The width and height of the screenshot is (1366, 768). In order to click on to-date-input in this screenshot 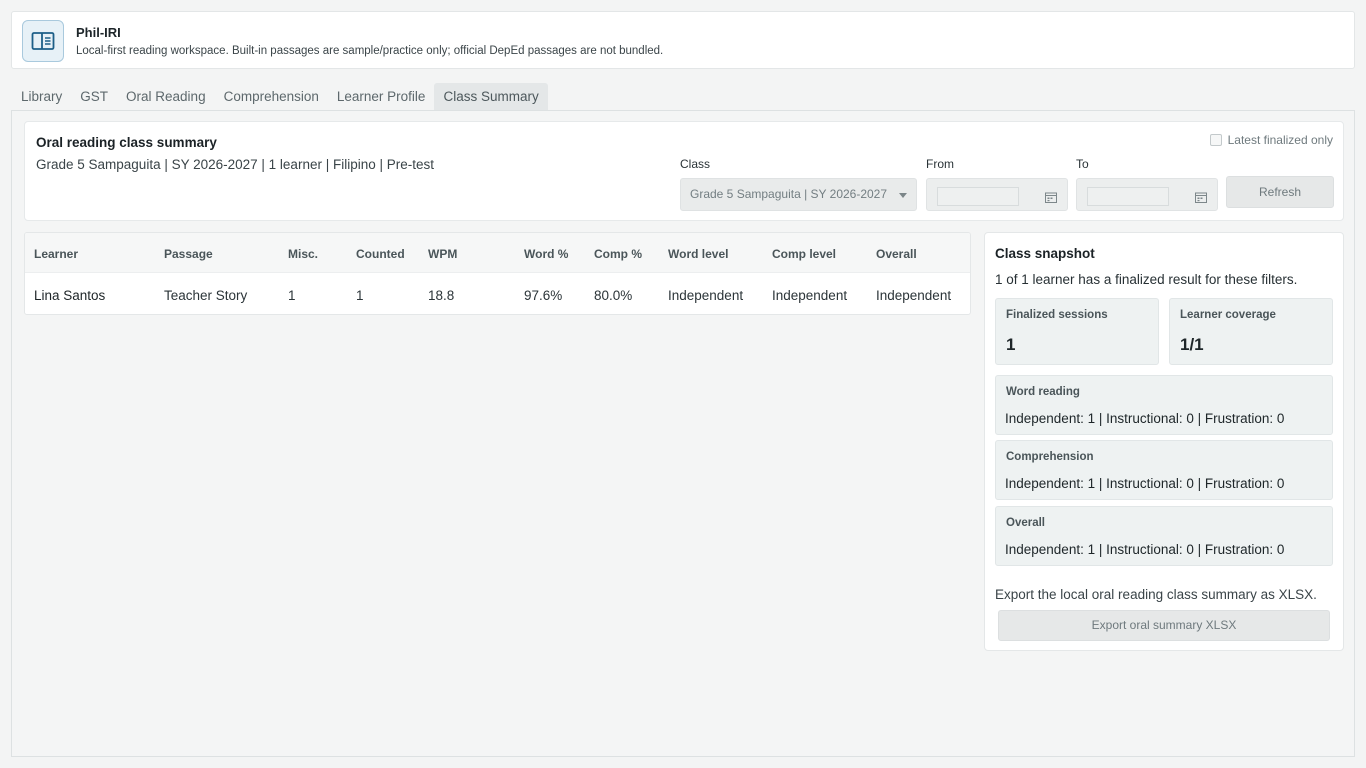, I will do `click(1128, 196)`.